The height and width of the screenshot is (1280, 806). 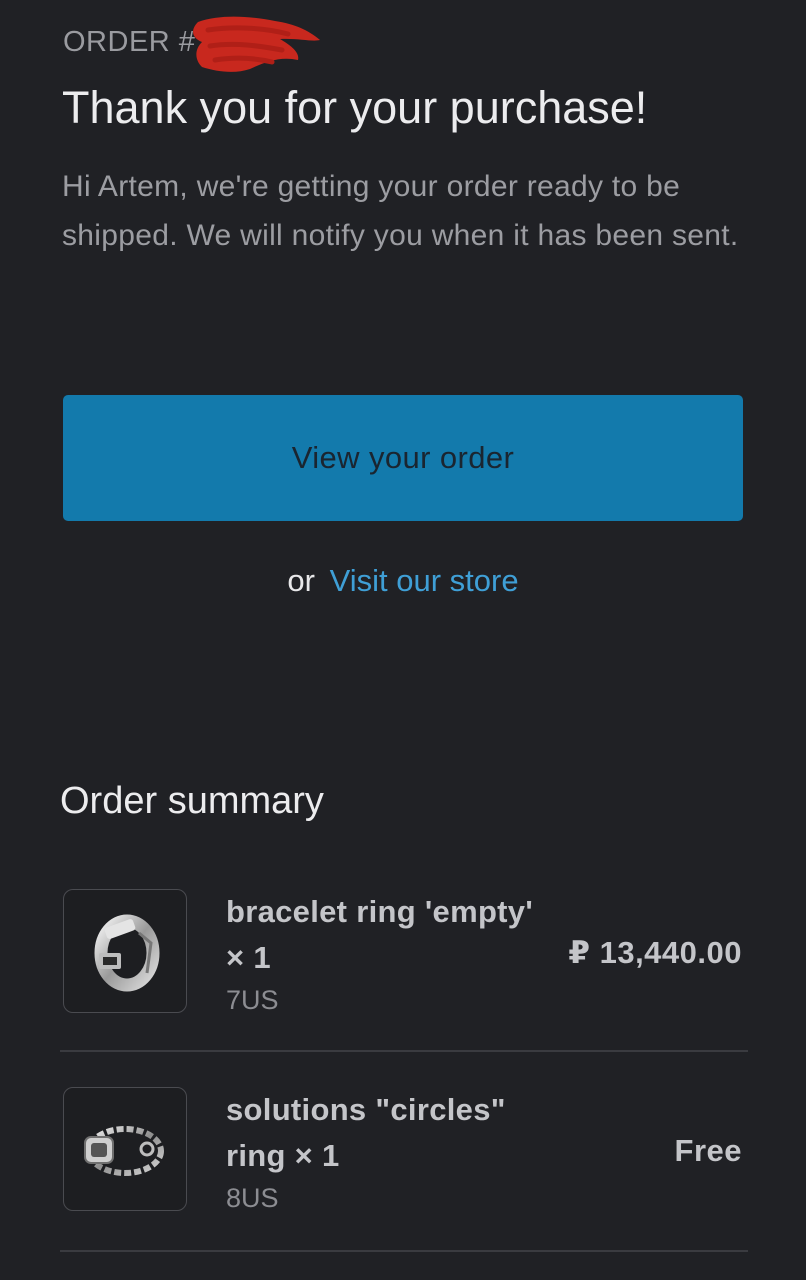 I want to click on store-link-line: or Visit our store, so click(x=403, y=581).